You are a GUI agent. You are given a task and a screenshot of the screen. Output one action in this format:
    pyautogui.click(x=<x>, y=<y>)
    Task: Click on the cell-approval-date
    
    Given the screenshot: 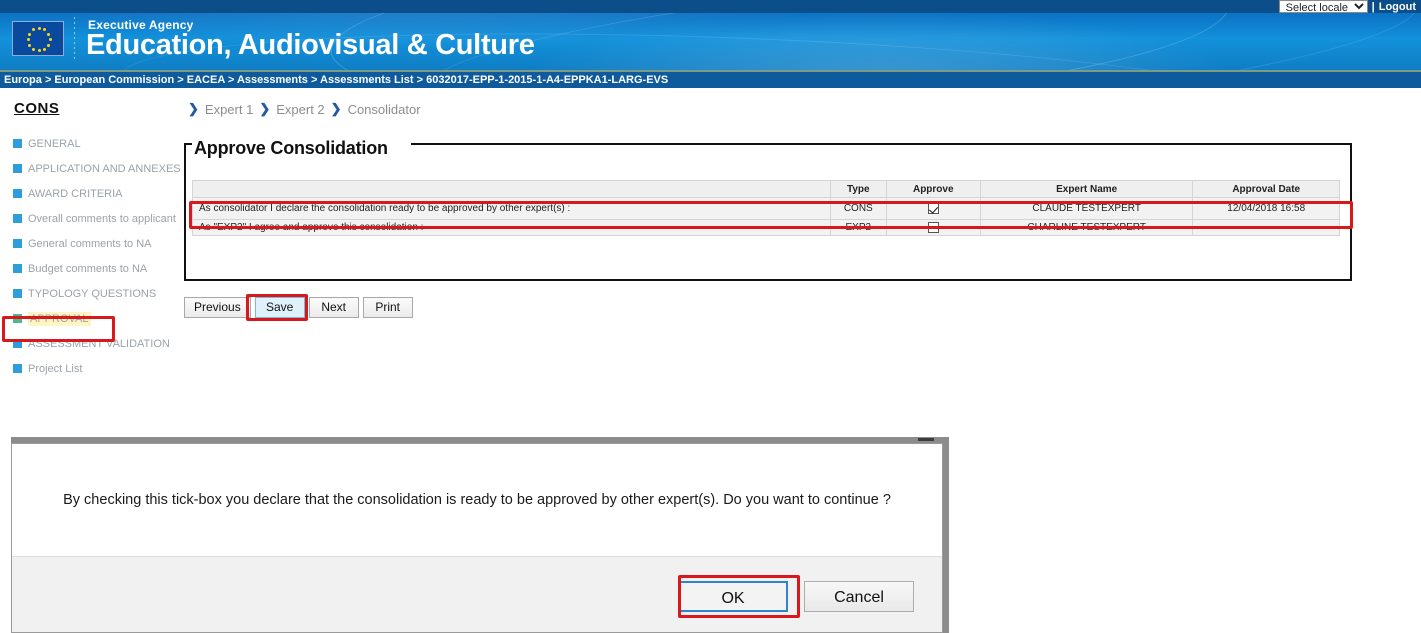 What is the action you would take?
    pyautogui.click(x=1266, y=227)
    